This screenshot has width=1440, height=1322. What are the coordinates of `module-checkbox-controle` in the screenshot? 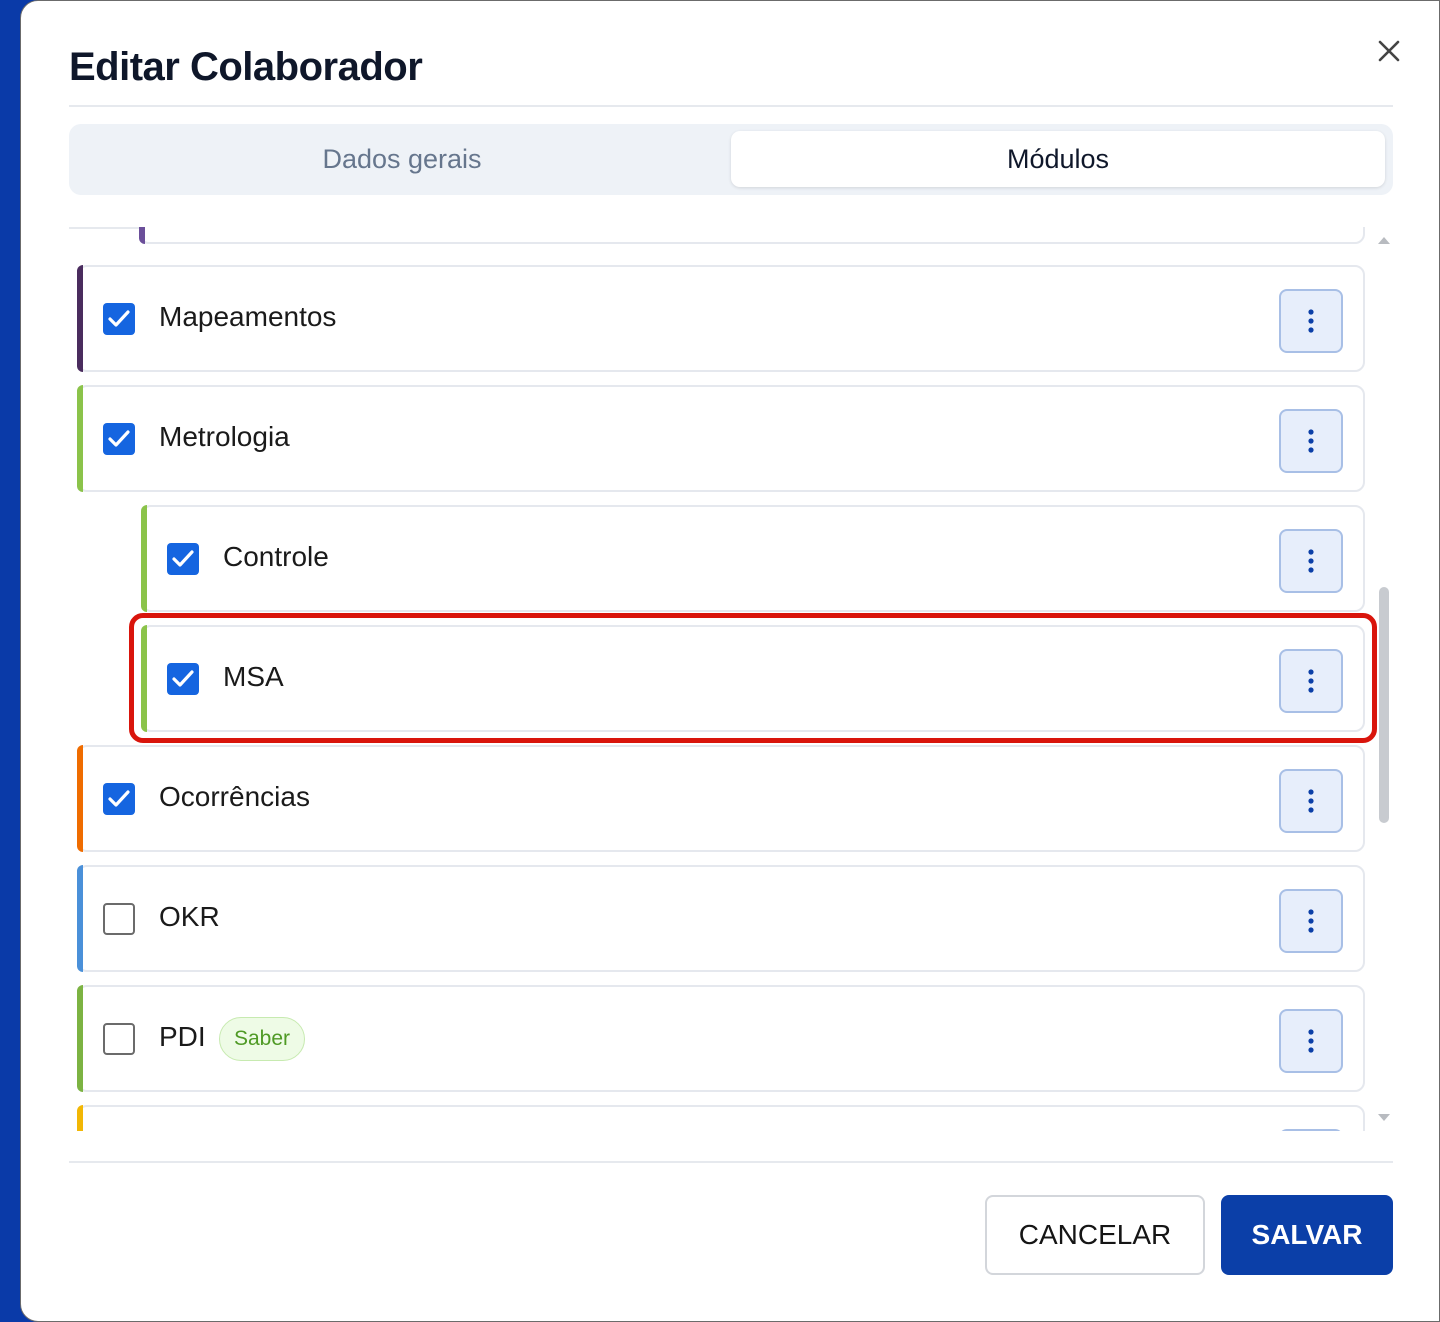 It's located at (183, 559).